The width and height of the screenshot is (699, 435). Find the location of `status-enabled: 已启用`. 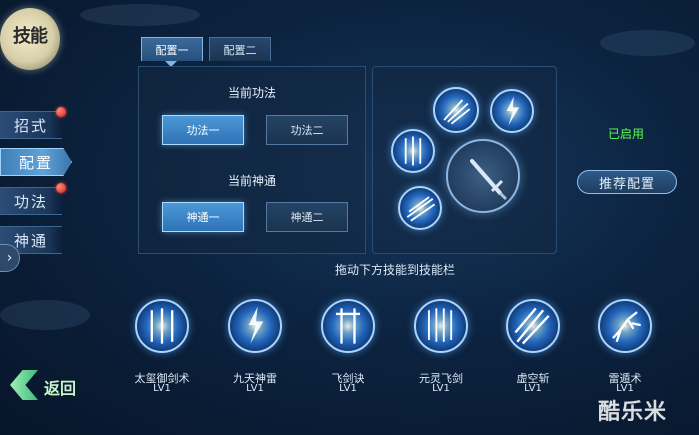

status-enabled: 已启用 is located at coordinates (625, 134).